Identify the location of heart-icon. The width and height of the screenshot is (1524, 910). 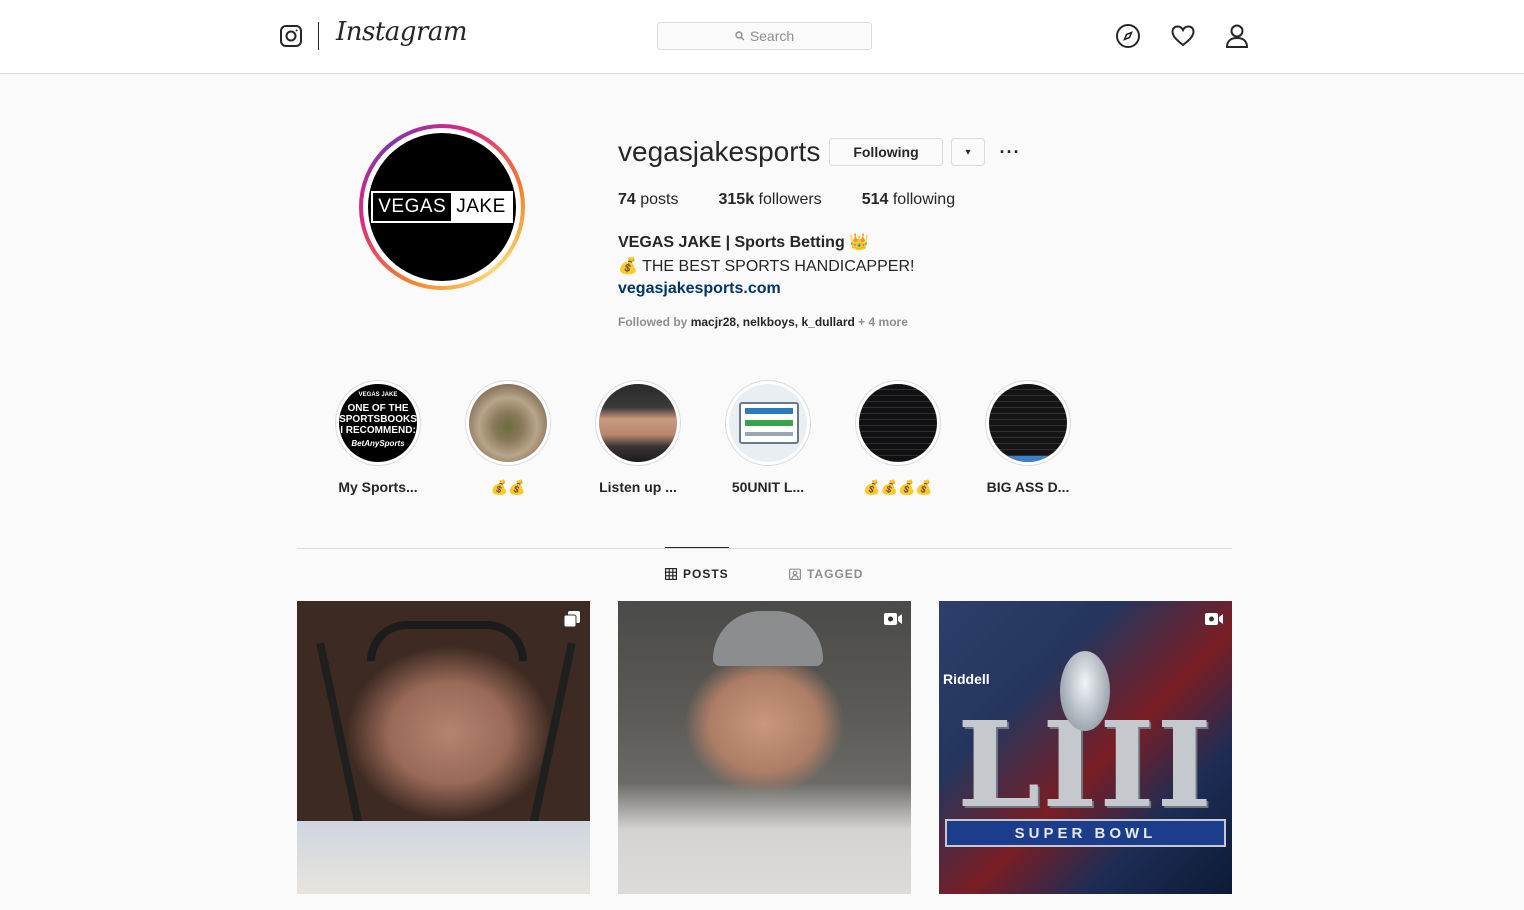
(1183, 36).